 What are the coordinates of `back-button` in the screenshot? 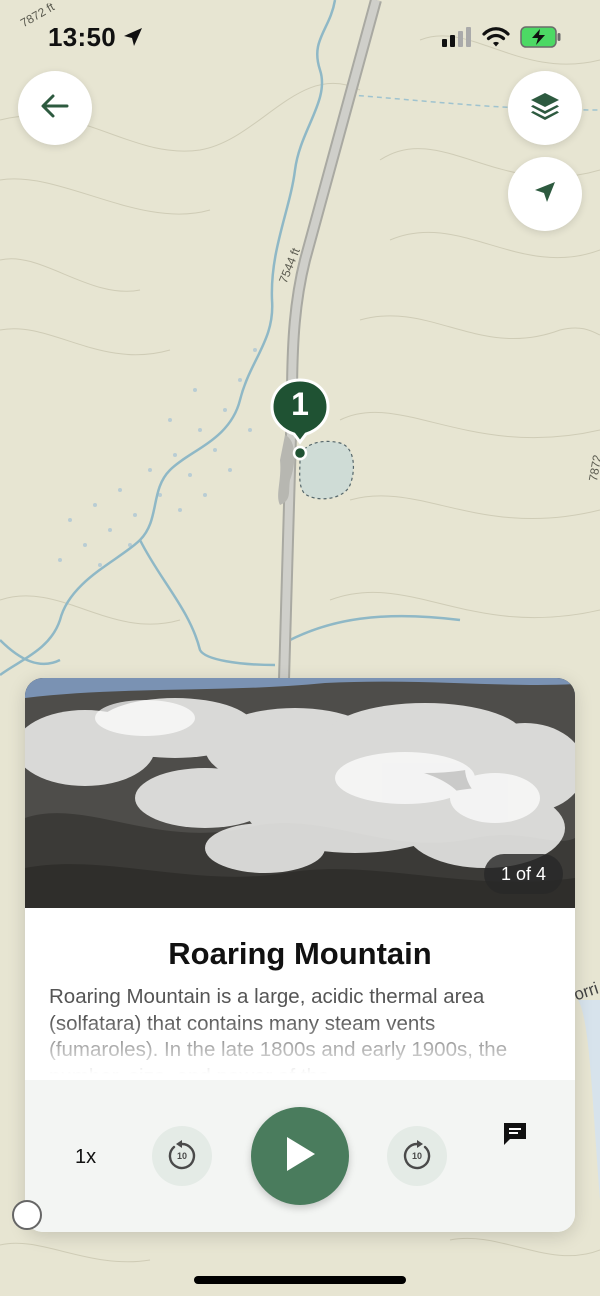 It's located at (55, 108).